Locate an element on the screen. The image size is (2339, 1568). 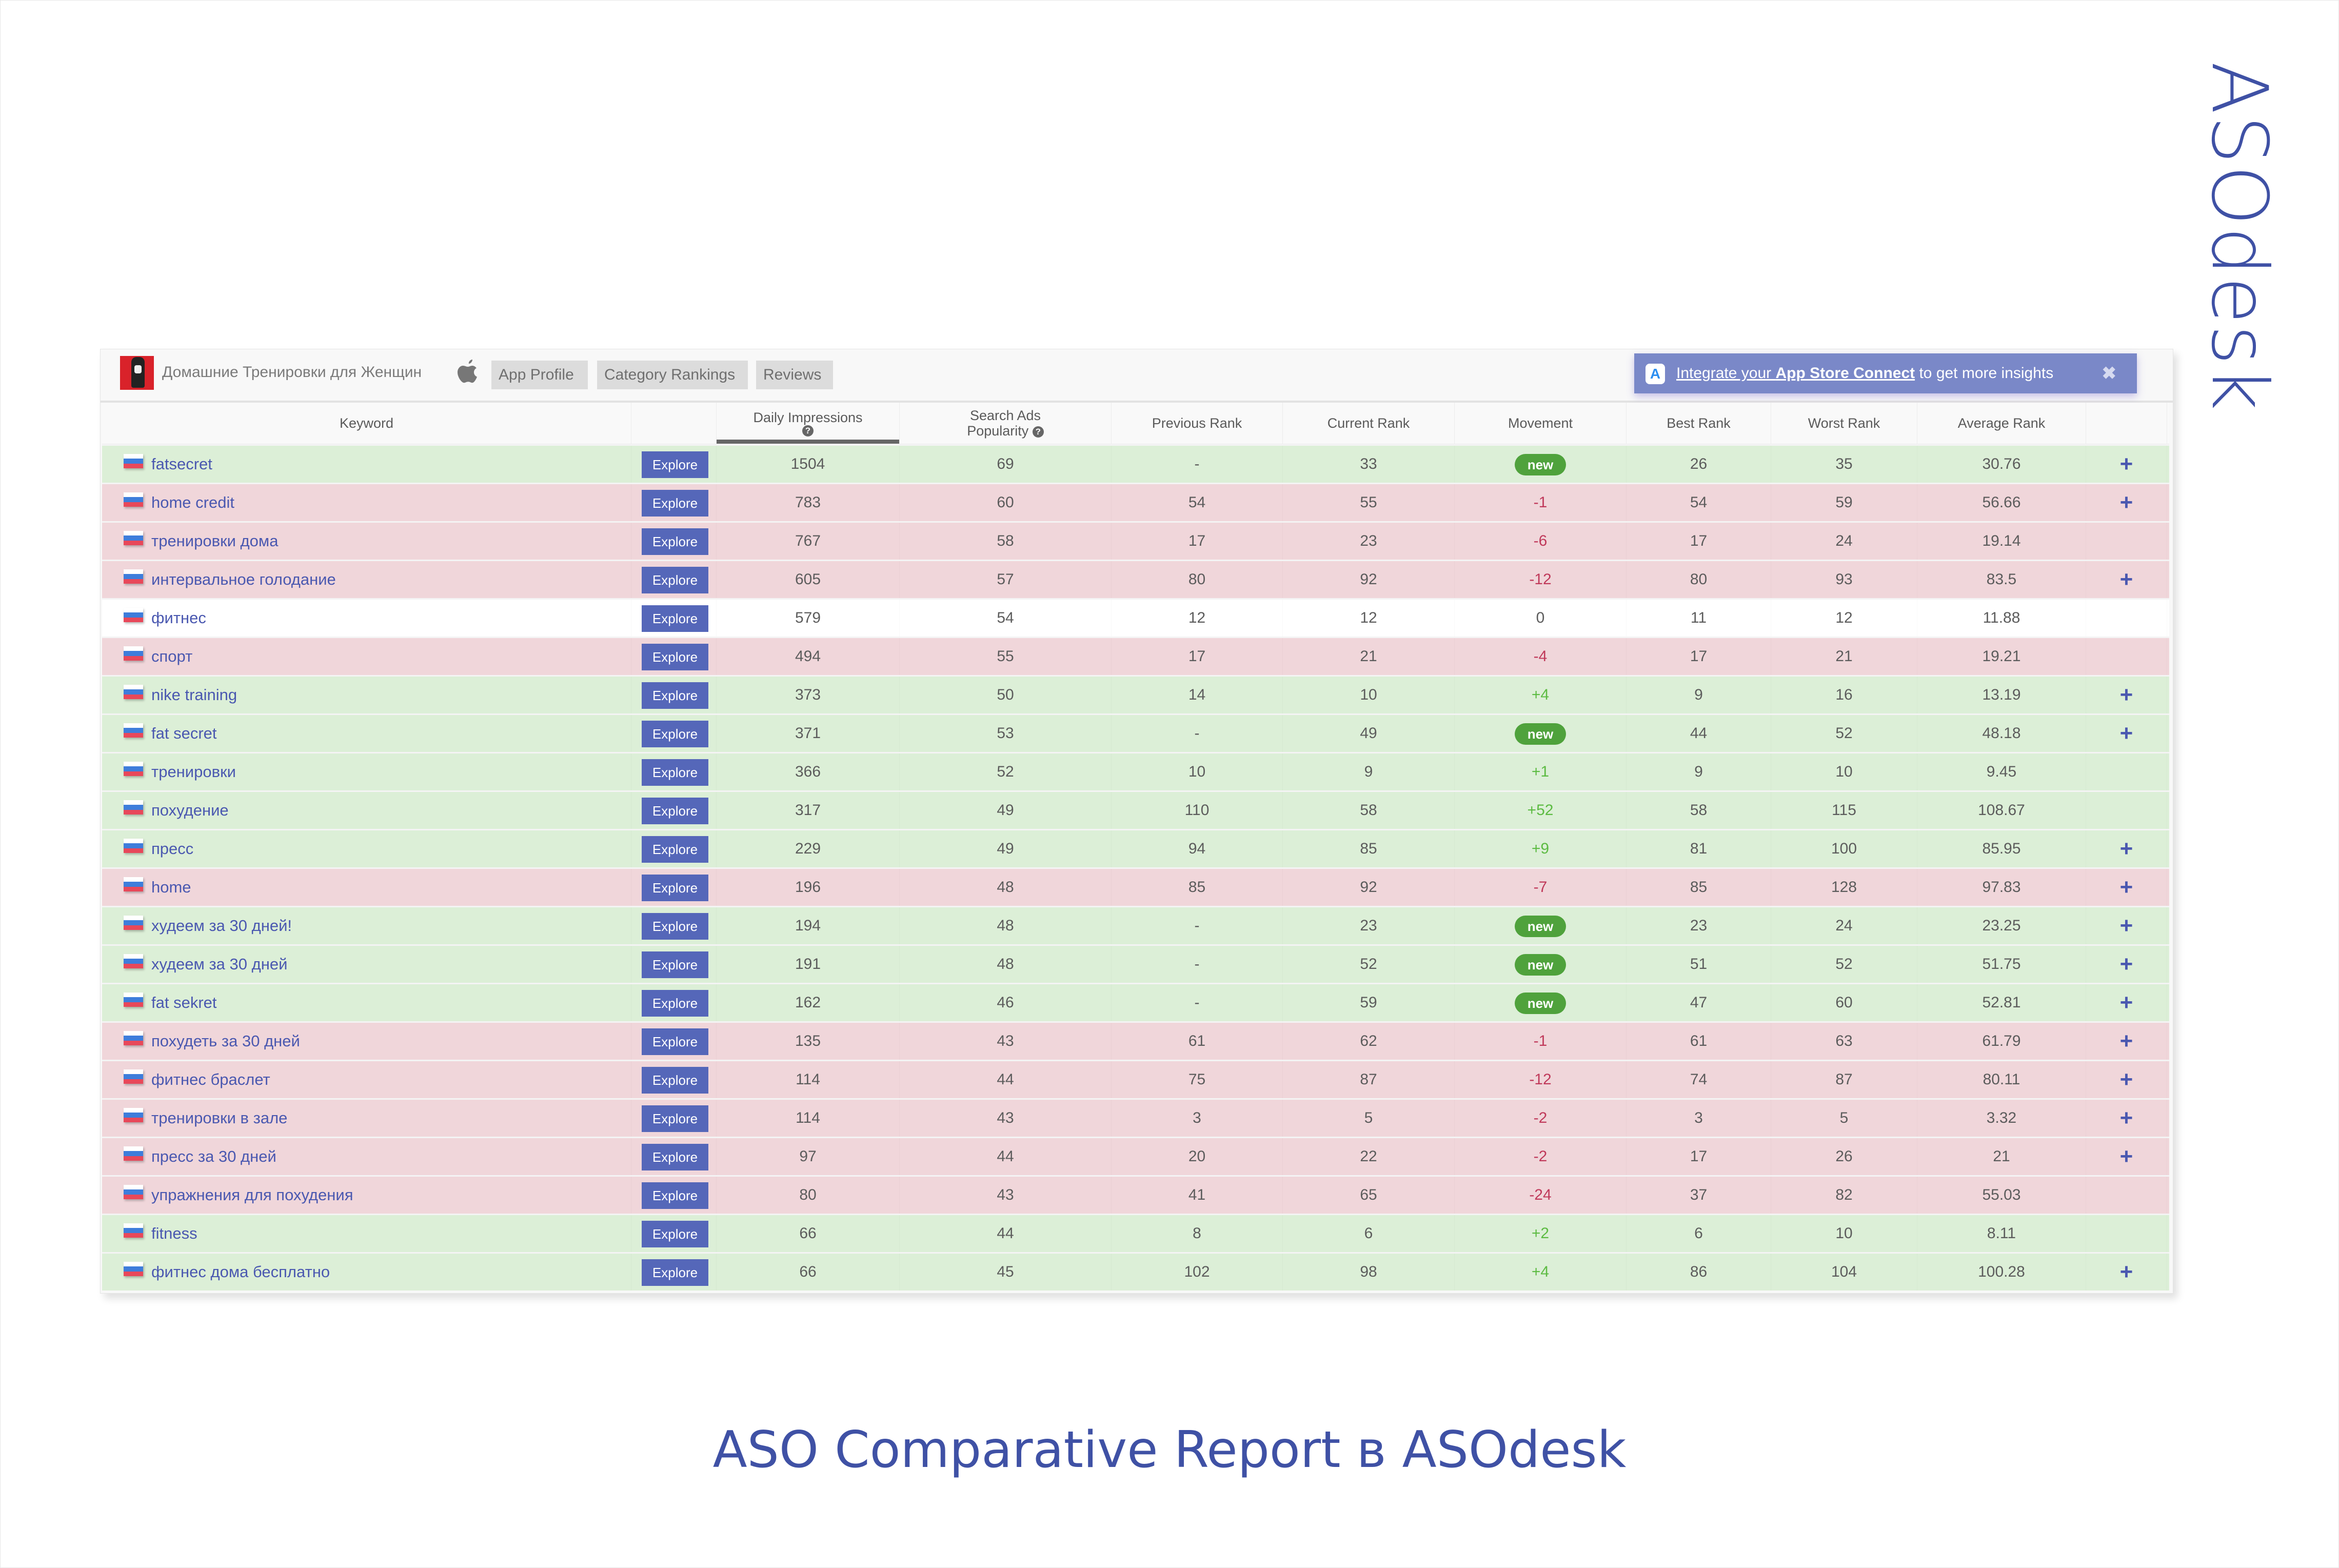
add-cell: + is located at coordinates (2126, 1002).